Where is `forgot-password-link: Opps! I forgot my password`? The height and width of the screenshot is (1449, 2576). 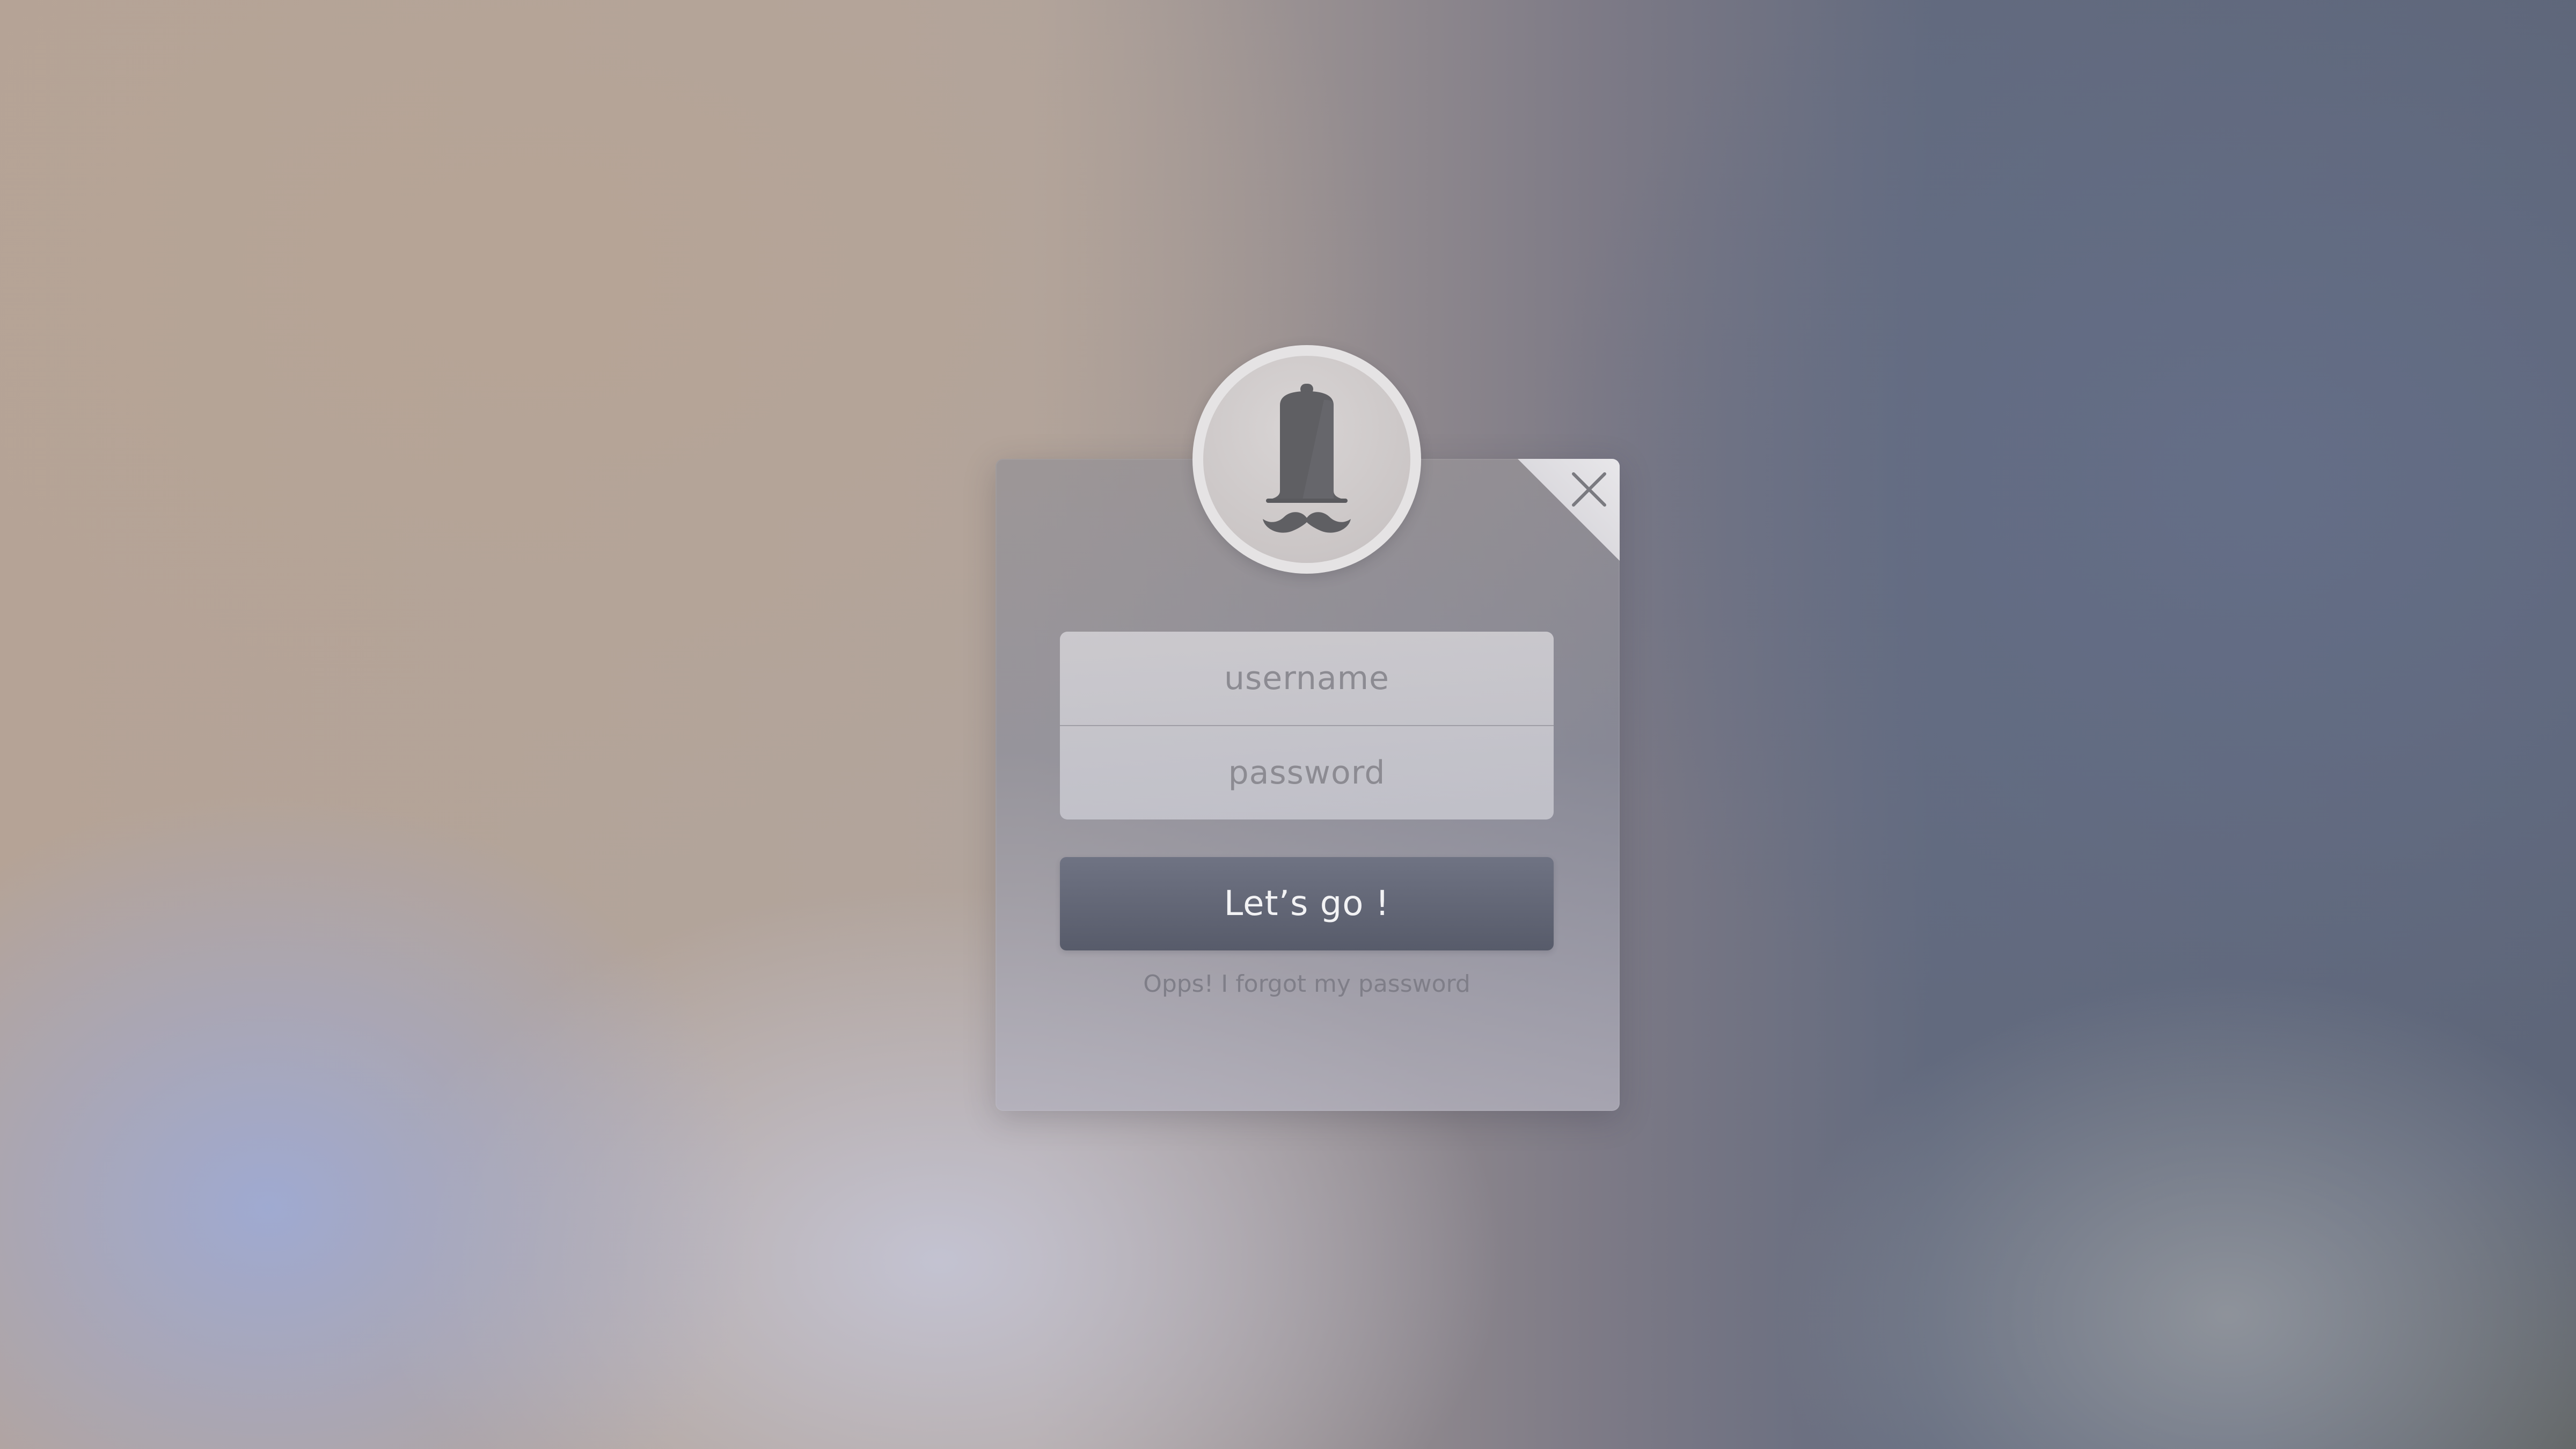 forgot-password-link: Opps! I forgot my password is located at coordinates (1307, 984).